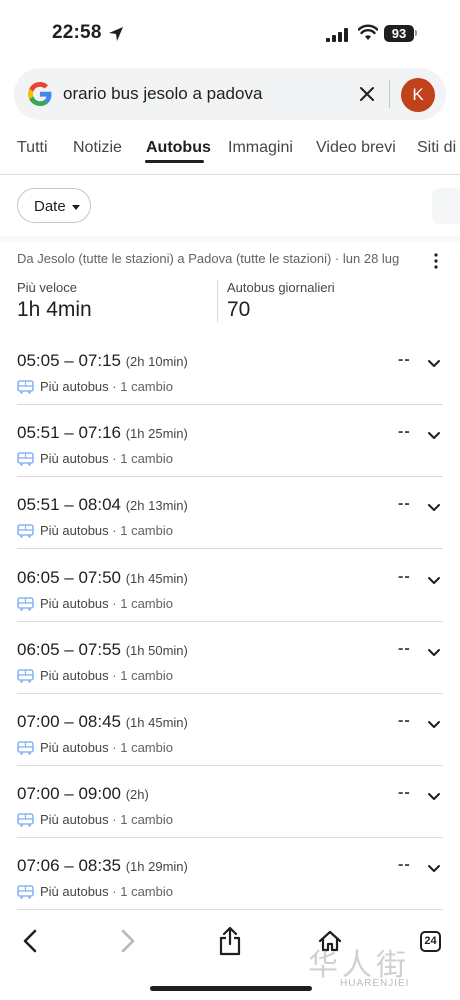  I want to click on back-icon, so click(30, 941).